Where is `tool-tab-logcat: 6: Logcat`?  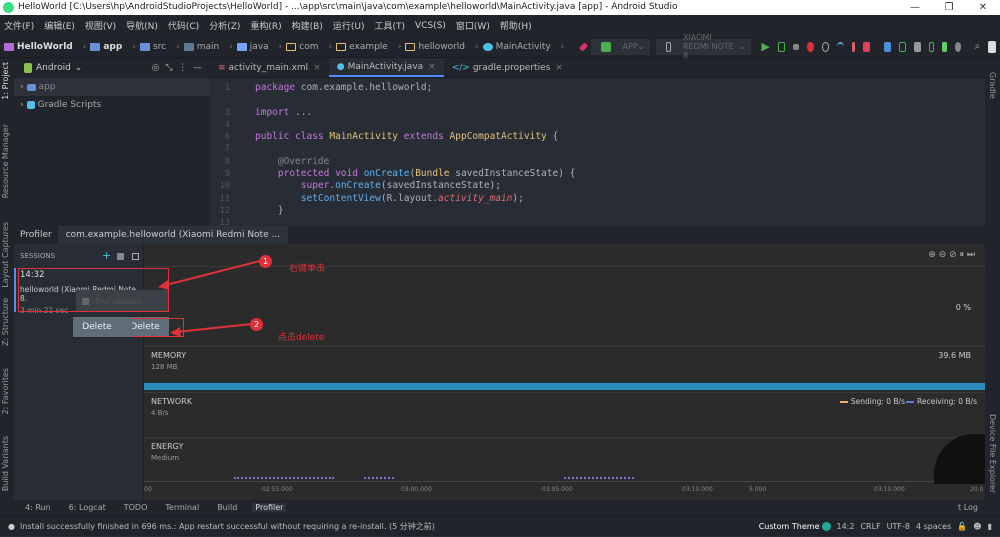
tool-tab-logcat: 6: Logcat is located at coordinates (87, 507).